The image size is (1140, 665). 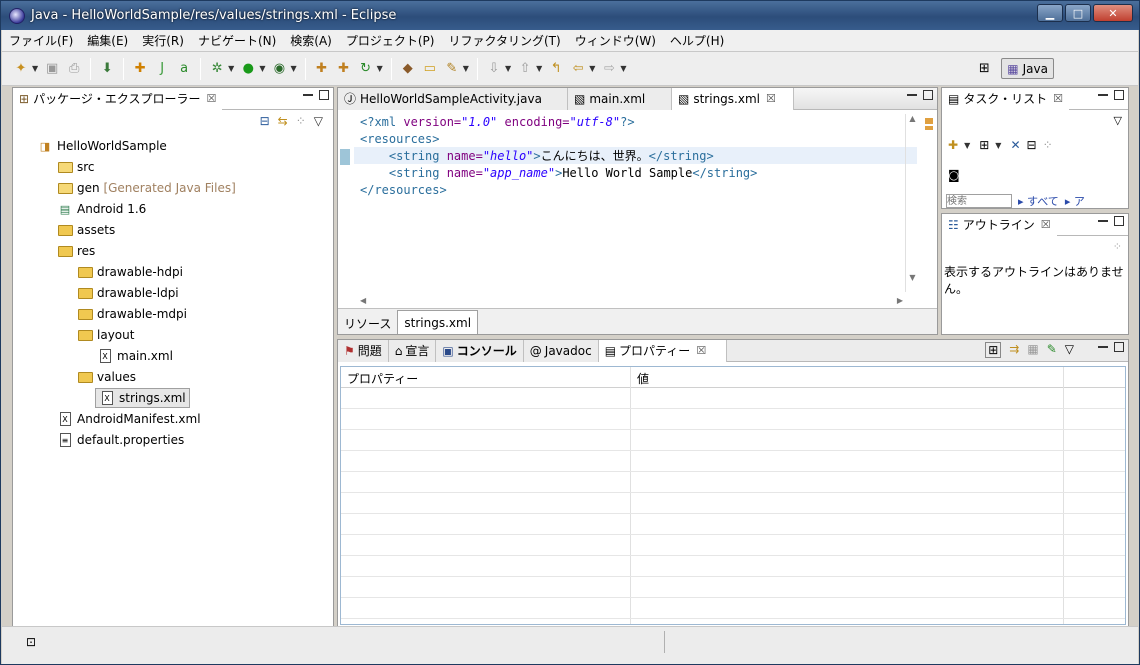 I want to click on tree-item-main-xml: Xmain.xml, so click(x=135, y=356).